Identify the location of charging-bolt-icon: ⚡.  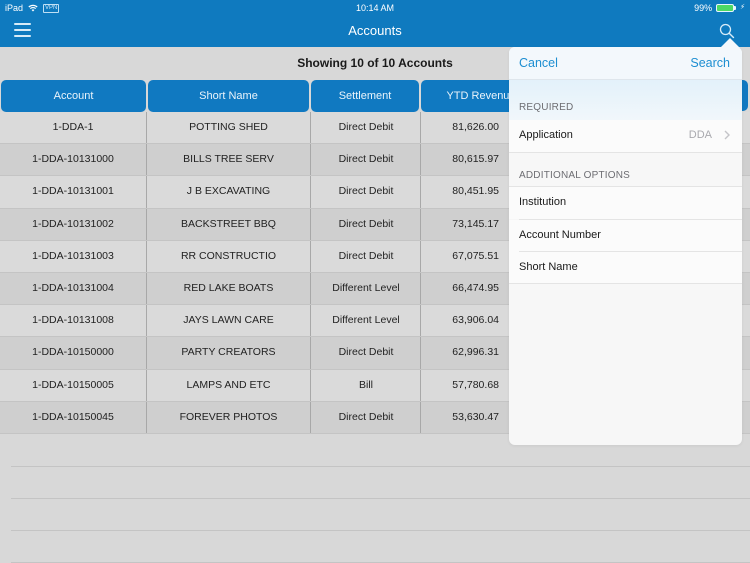
(742, 7).